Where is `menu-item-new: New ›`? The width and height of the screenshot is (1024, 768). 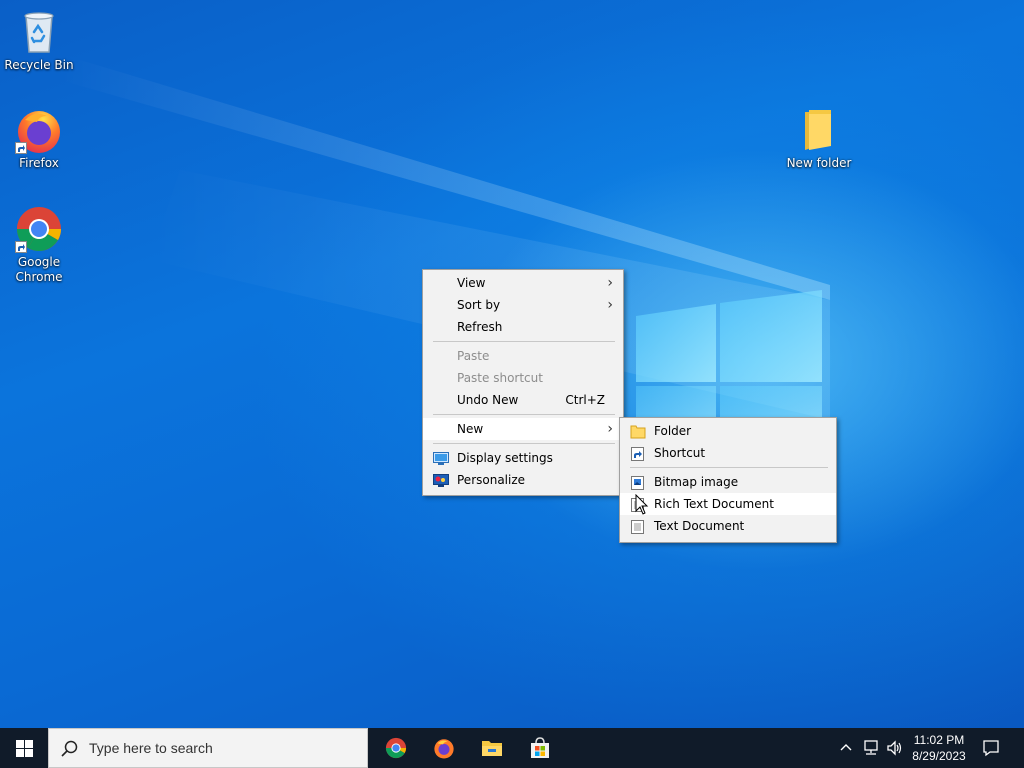 menu-item-new: New › is located at coordinates (523, 429).